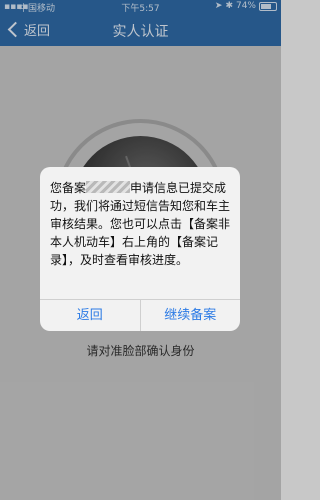 Image resolution: width=320 pixels, height=500 pixels. I want to click on message-prefix: 您备案, so click(68, 188).